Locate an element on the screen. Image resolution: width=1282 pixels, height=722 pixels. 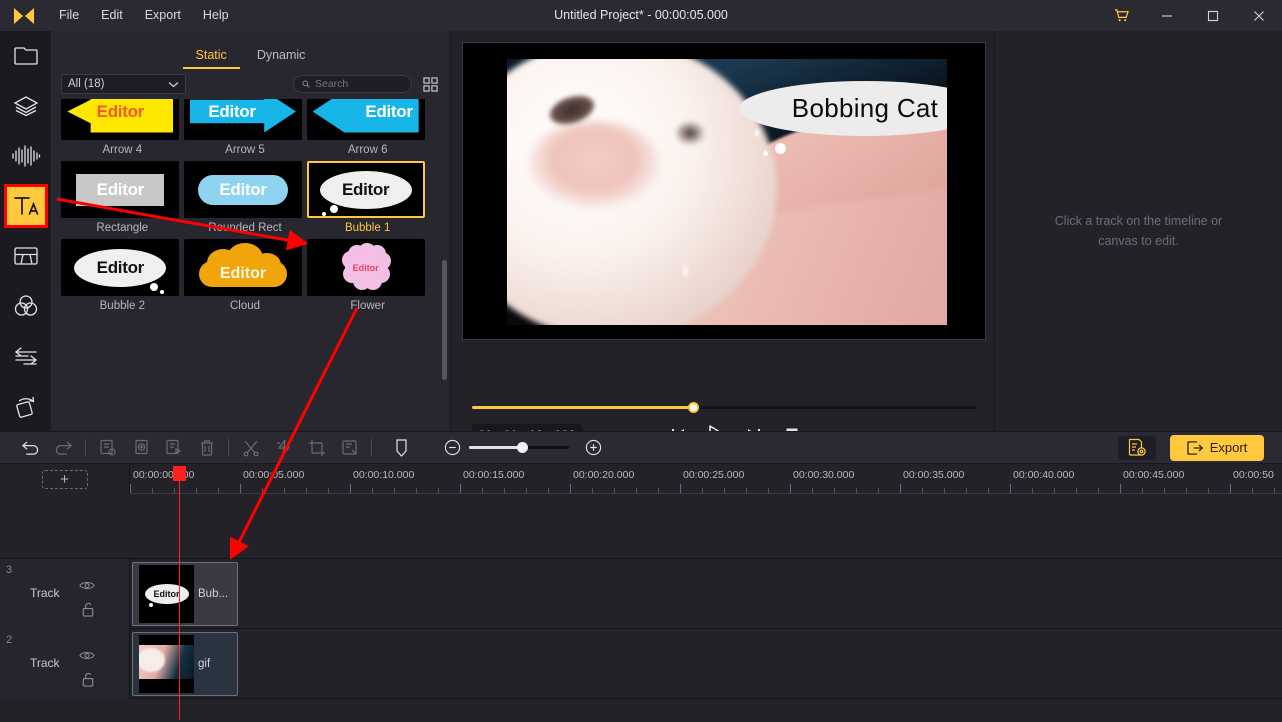
menu-file: File is located at coordinates (69, 15).